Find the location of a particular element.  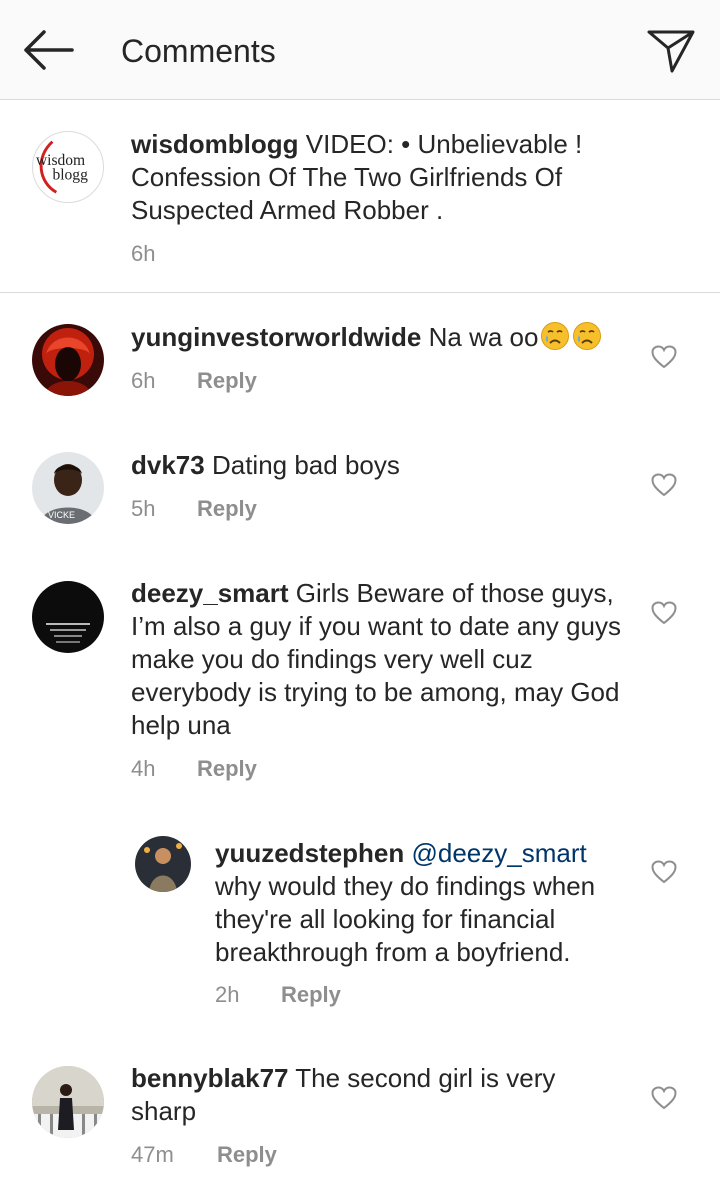

comment-username: yunginvestorworldwide is located at coordinates (276, 337).